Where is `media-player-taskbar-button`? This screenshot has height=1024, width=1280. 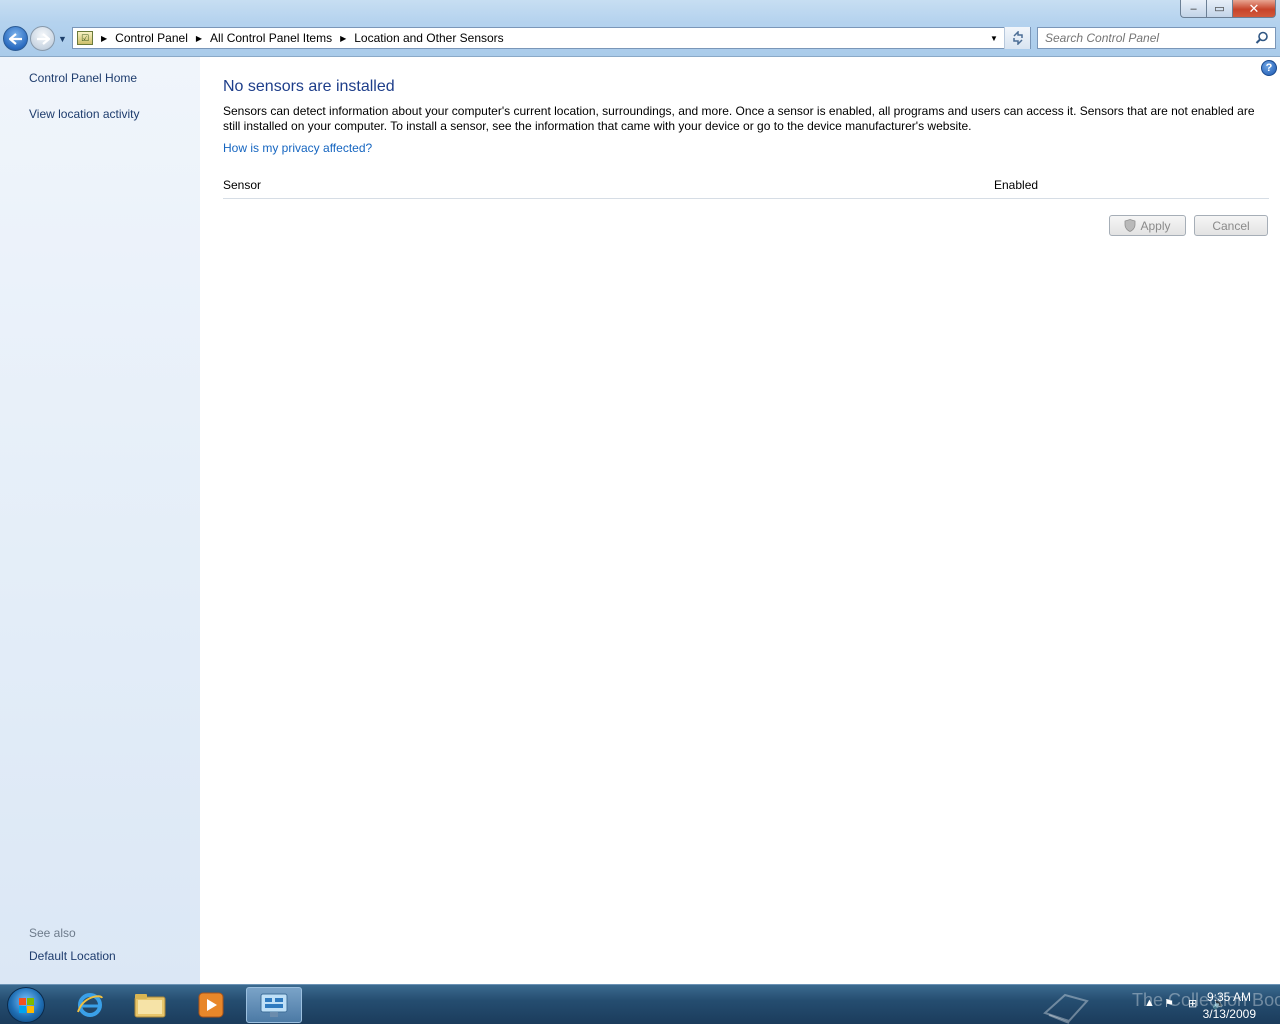
media-player-taskbar-button is located at coordinates (211, 1005).